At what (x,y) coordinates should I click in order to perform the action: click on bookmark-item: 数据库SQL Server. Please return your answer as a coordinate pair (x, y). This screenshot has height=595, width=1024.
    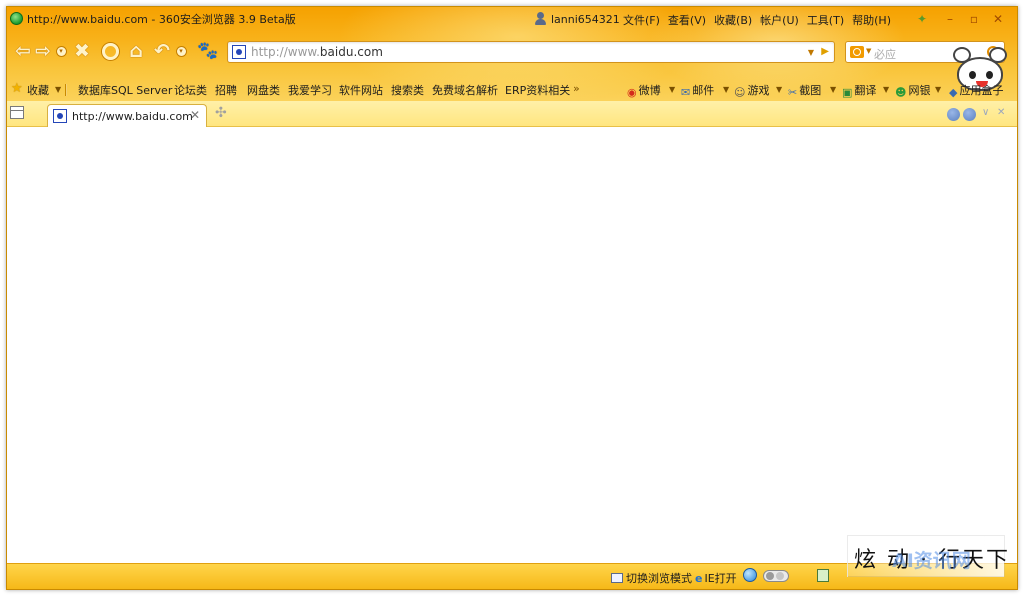
    Looking at the image, I should click on (125, 90).